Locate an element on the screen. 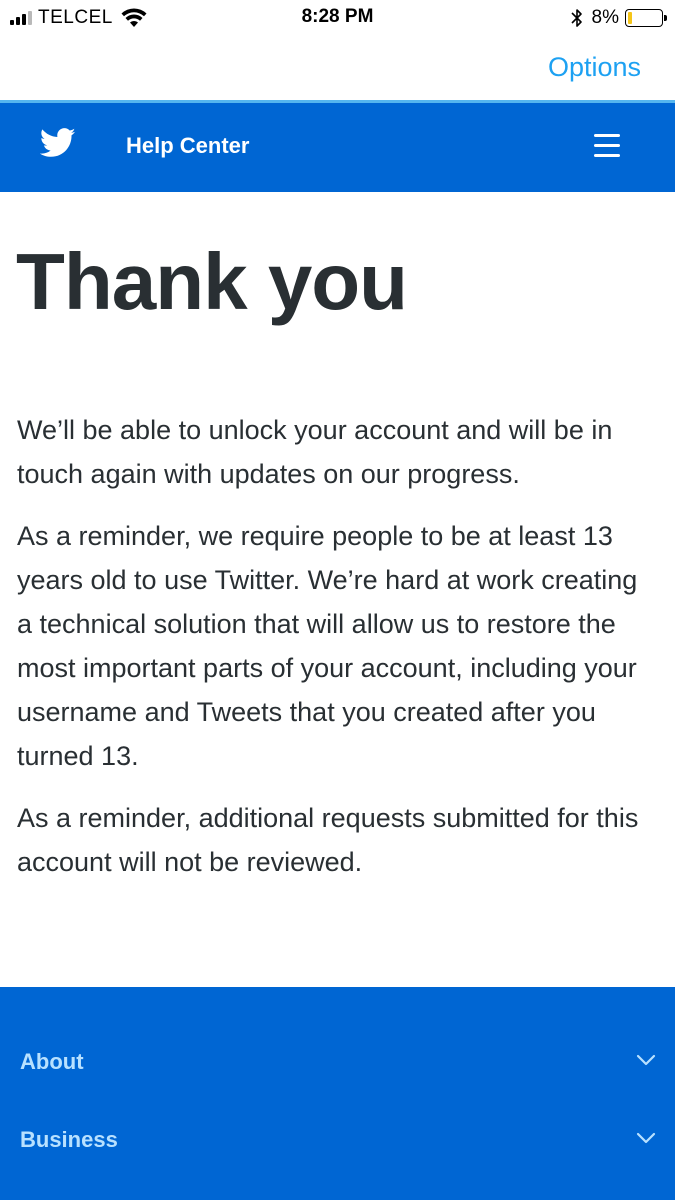  hamburger-menu-icon is located at coordinates (607, 146).